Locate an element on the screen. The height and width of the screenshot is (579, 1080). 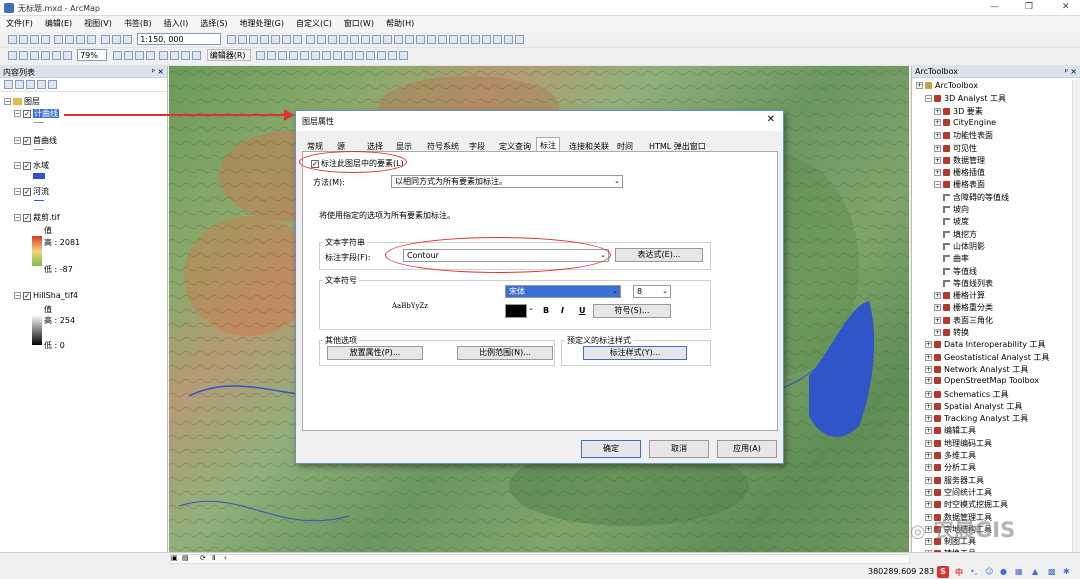
toc-layer-hillshade: − ✓ HillSha_tif4 is located at coordinates (46, 295).